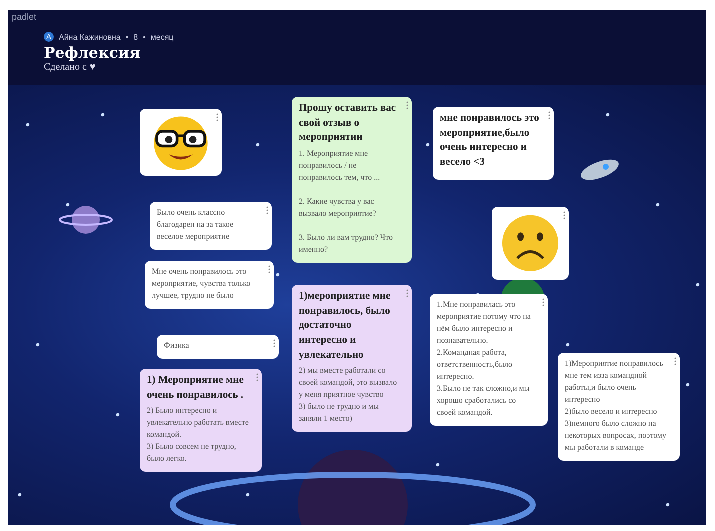 The width and height of the screenshot is (715, 531). I want to click on post-text: 2) Было интересно и увлекательно работать вместе командой. 3) Было совсем не трудно, было легко., so click(198, 435).